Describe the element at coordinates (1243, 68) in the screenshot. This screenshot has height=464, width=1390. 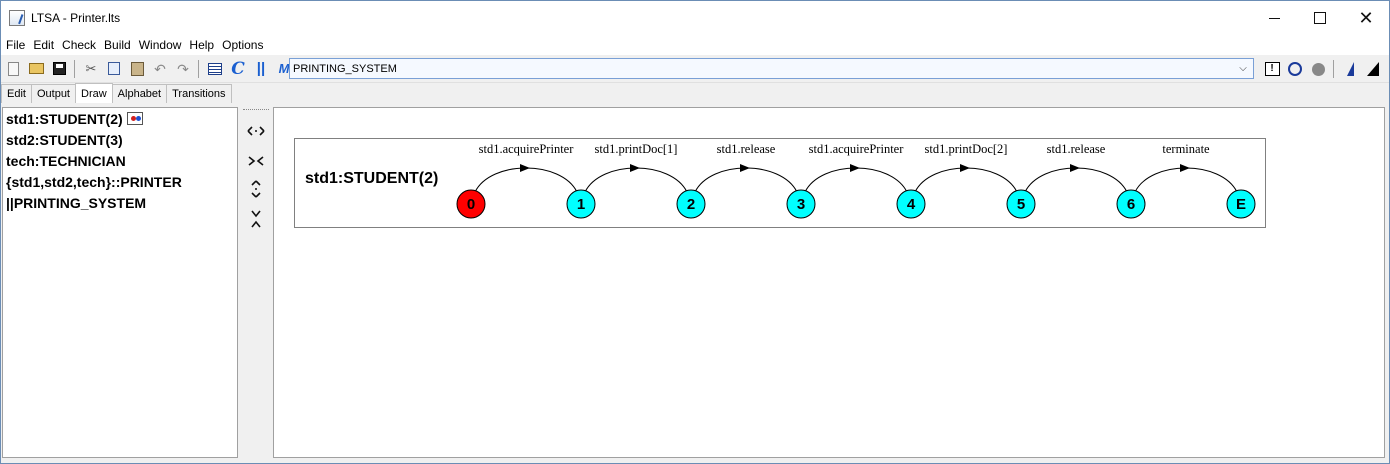
I see `chevron-down-icon: ⌵` at that location.